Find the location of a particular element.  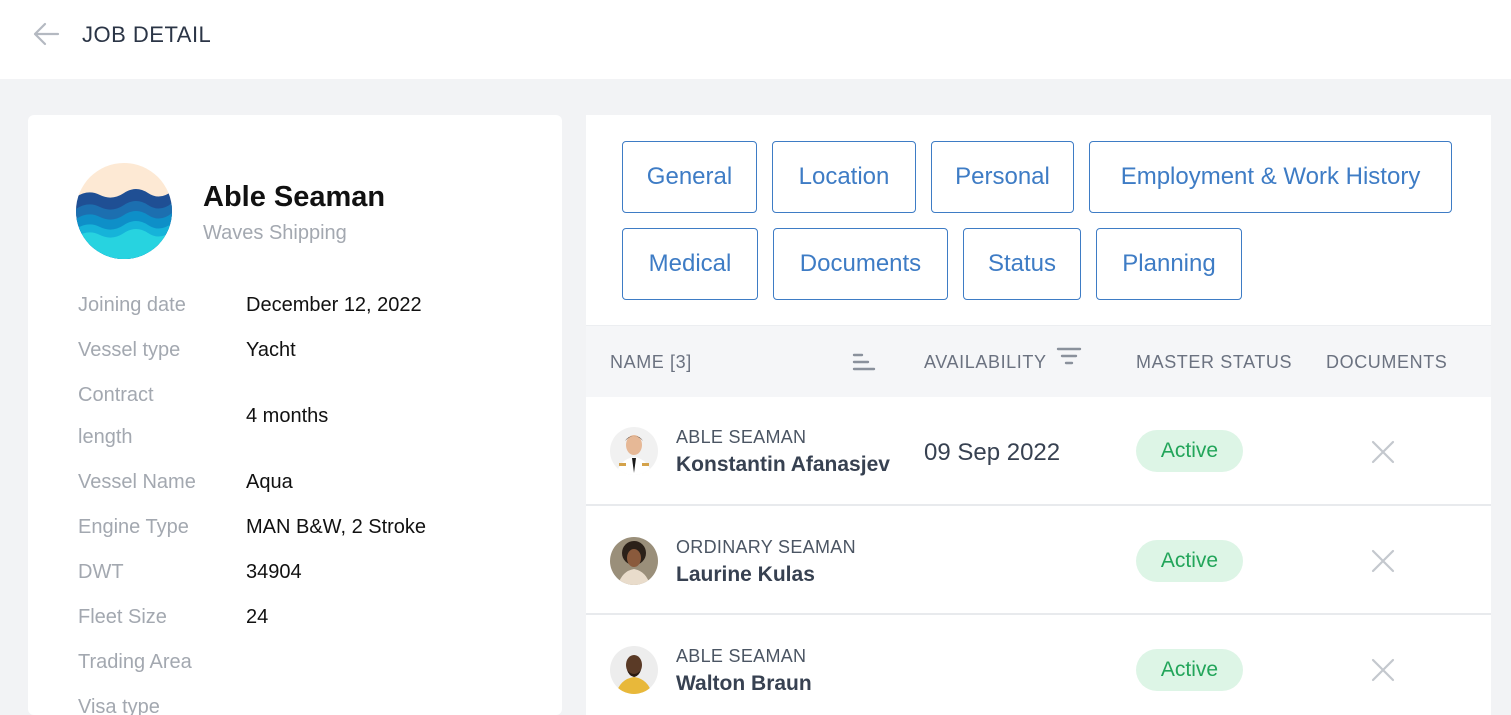

page-title: JOB DETAIL is located at coordinates (147, 34).